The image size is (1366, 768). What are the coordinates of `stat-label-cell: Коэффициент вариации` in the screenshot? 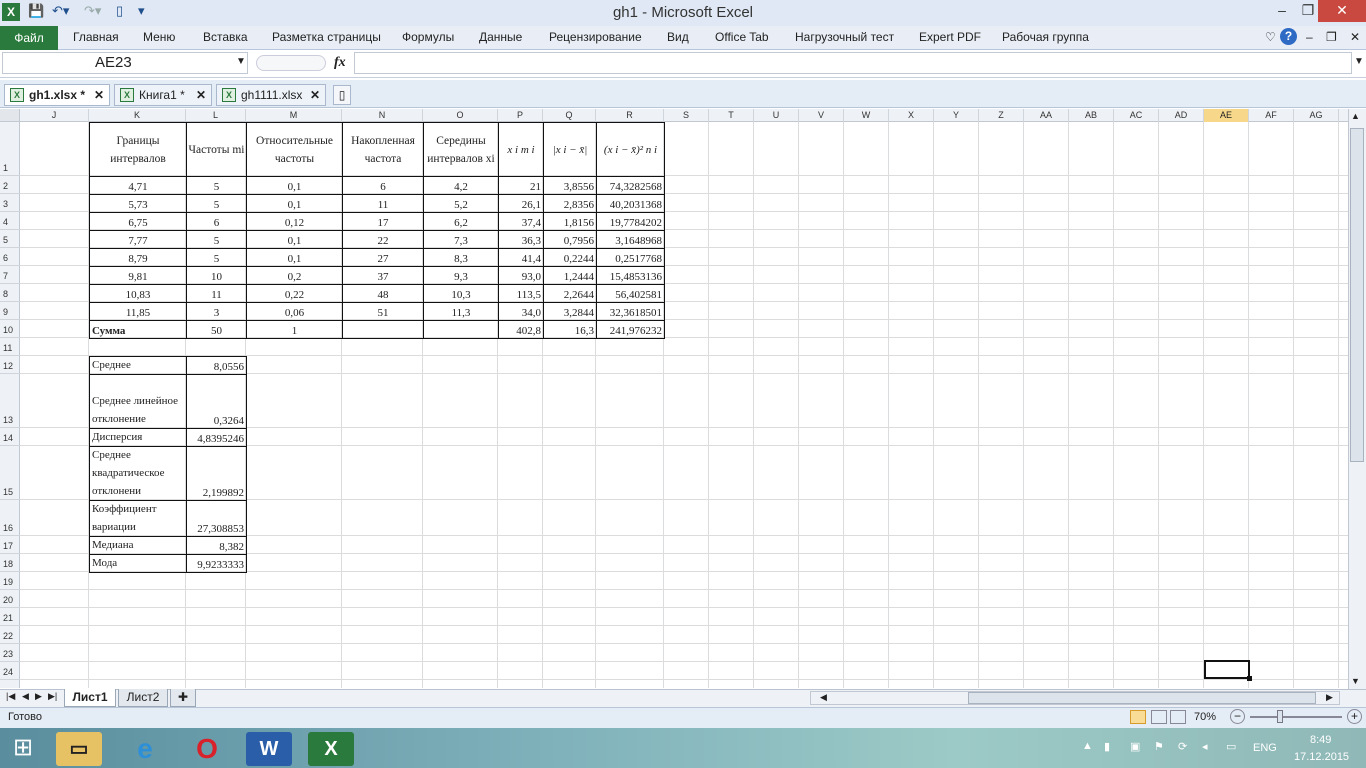 It's located at (138, 518).